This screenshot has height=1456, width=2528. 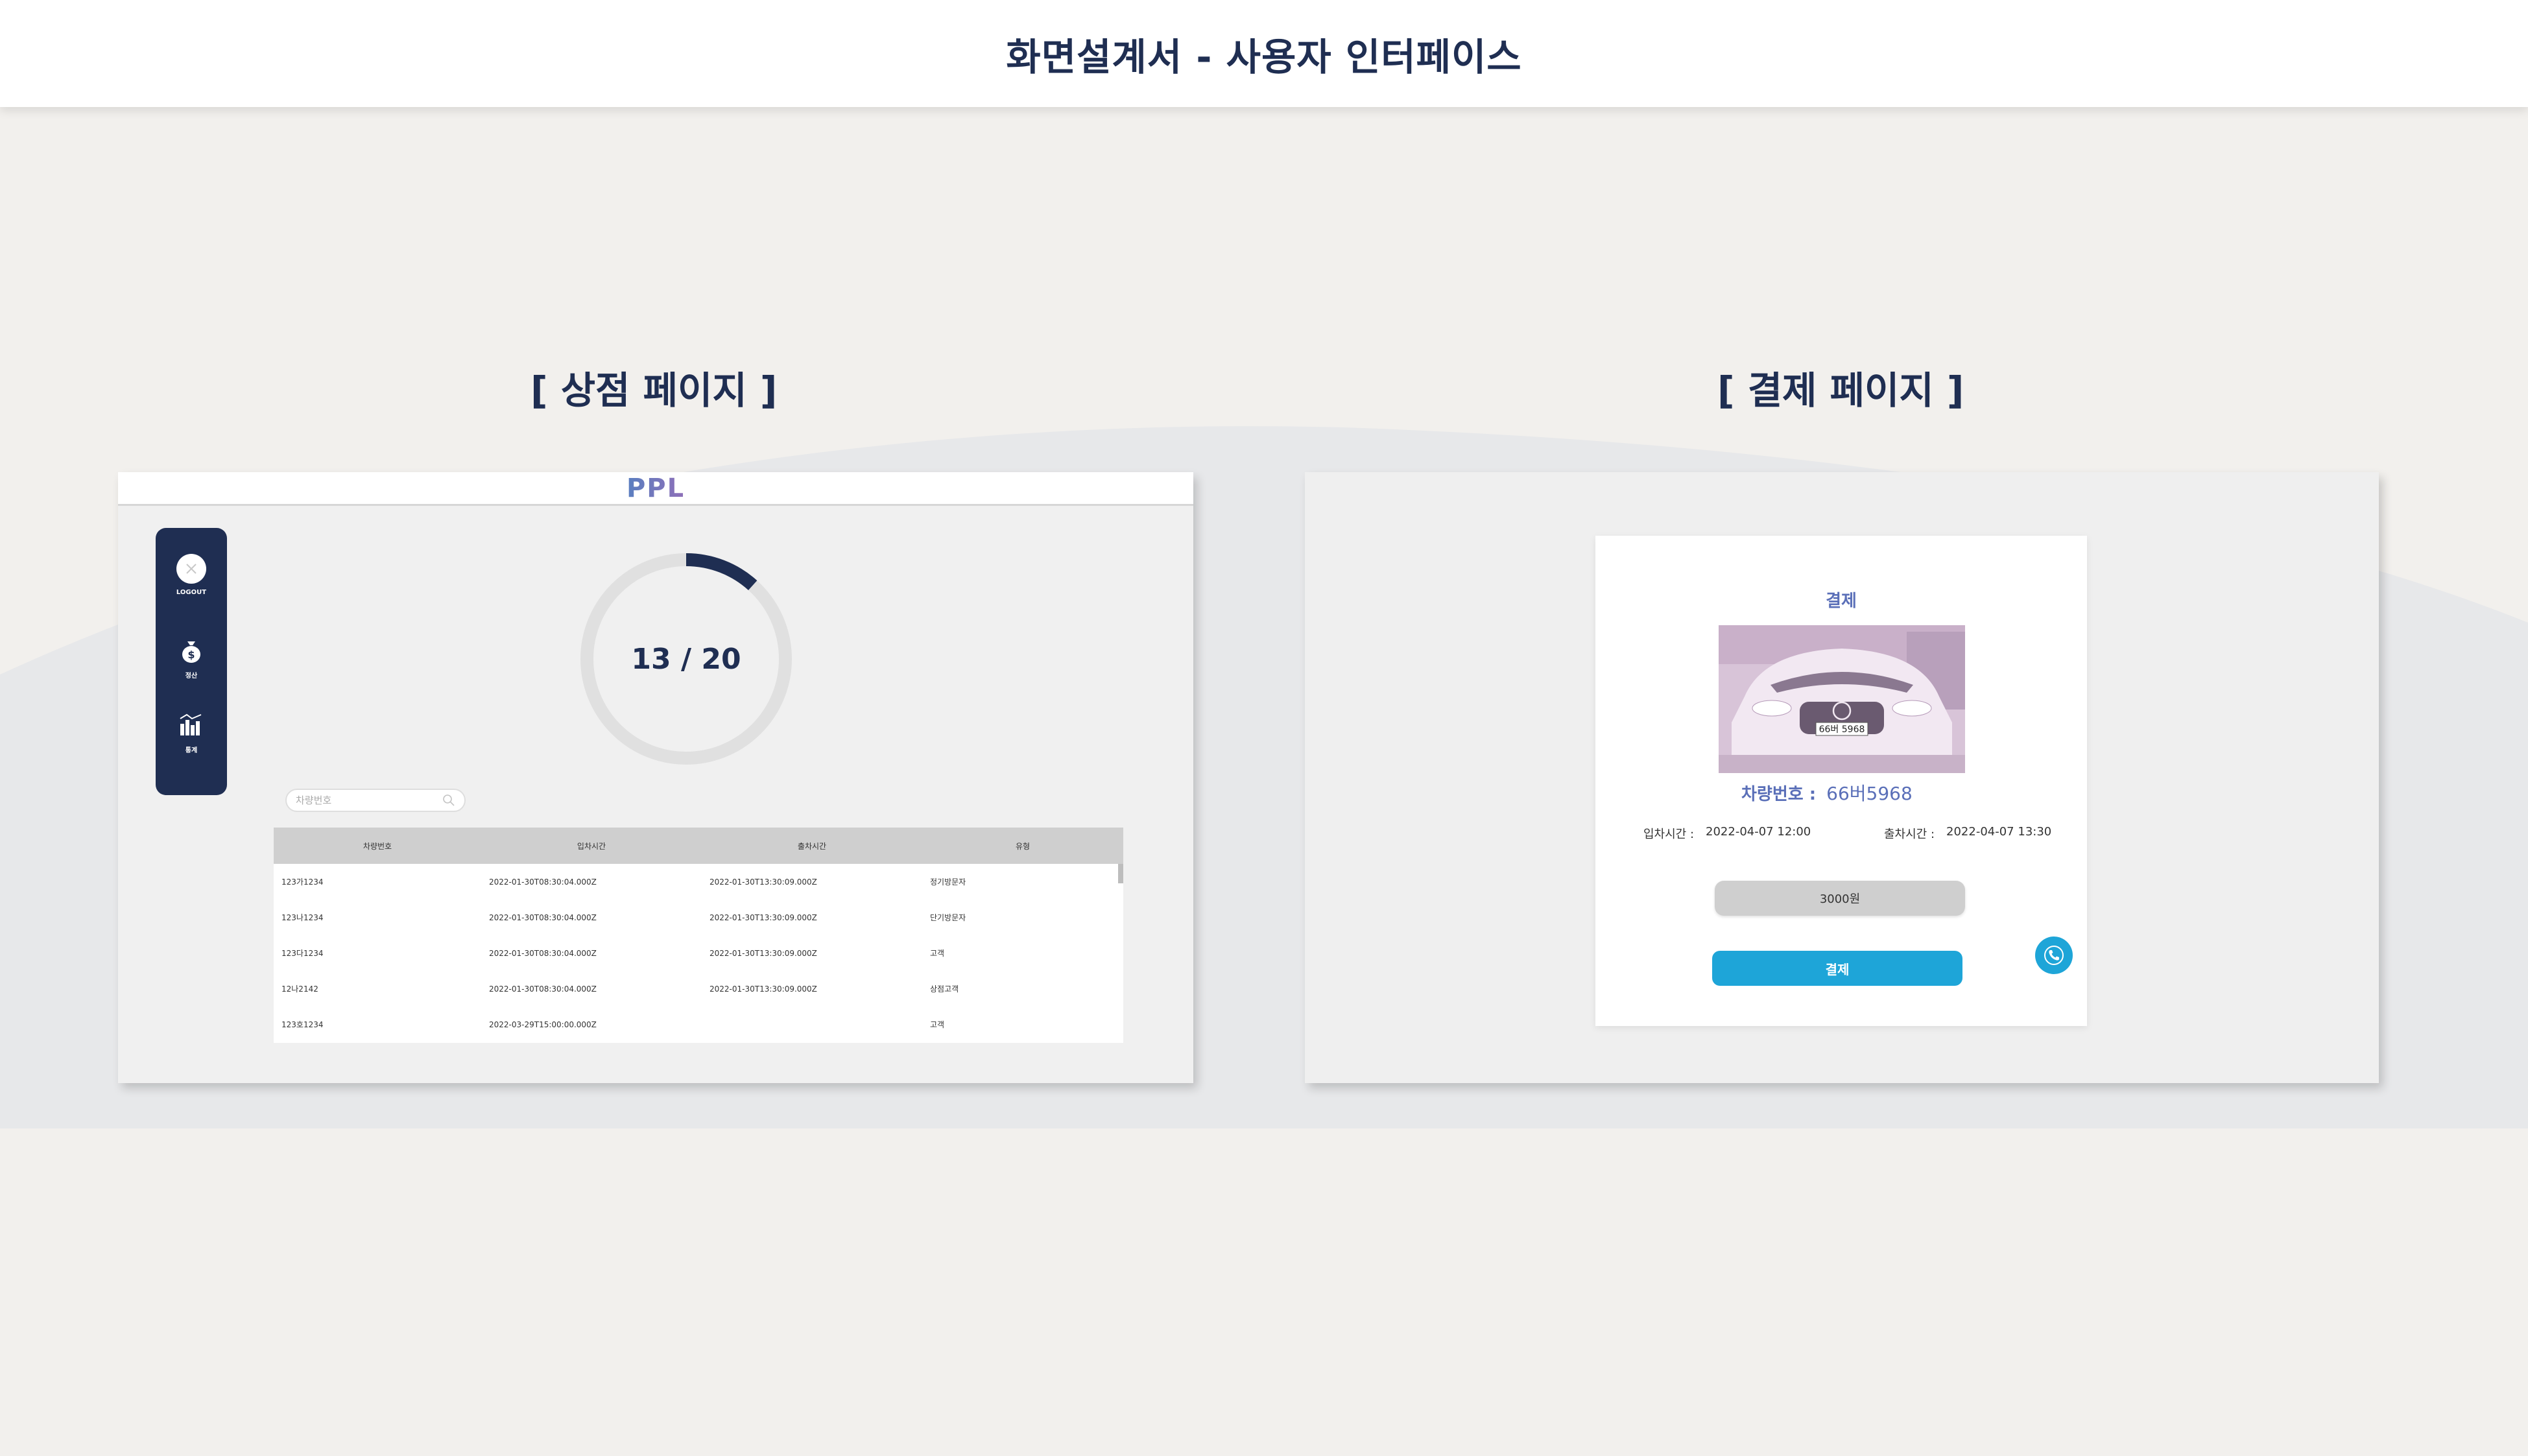 I want to click on table-scrollbar, so click(x=1120, y=873).